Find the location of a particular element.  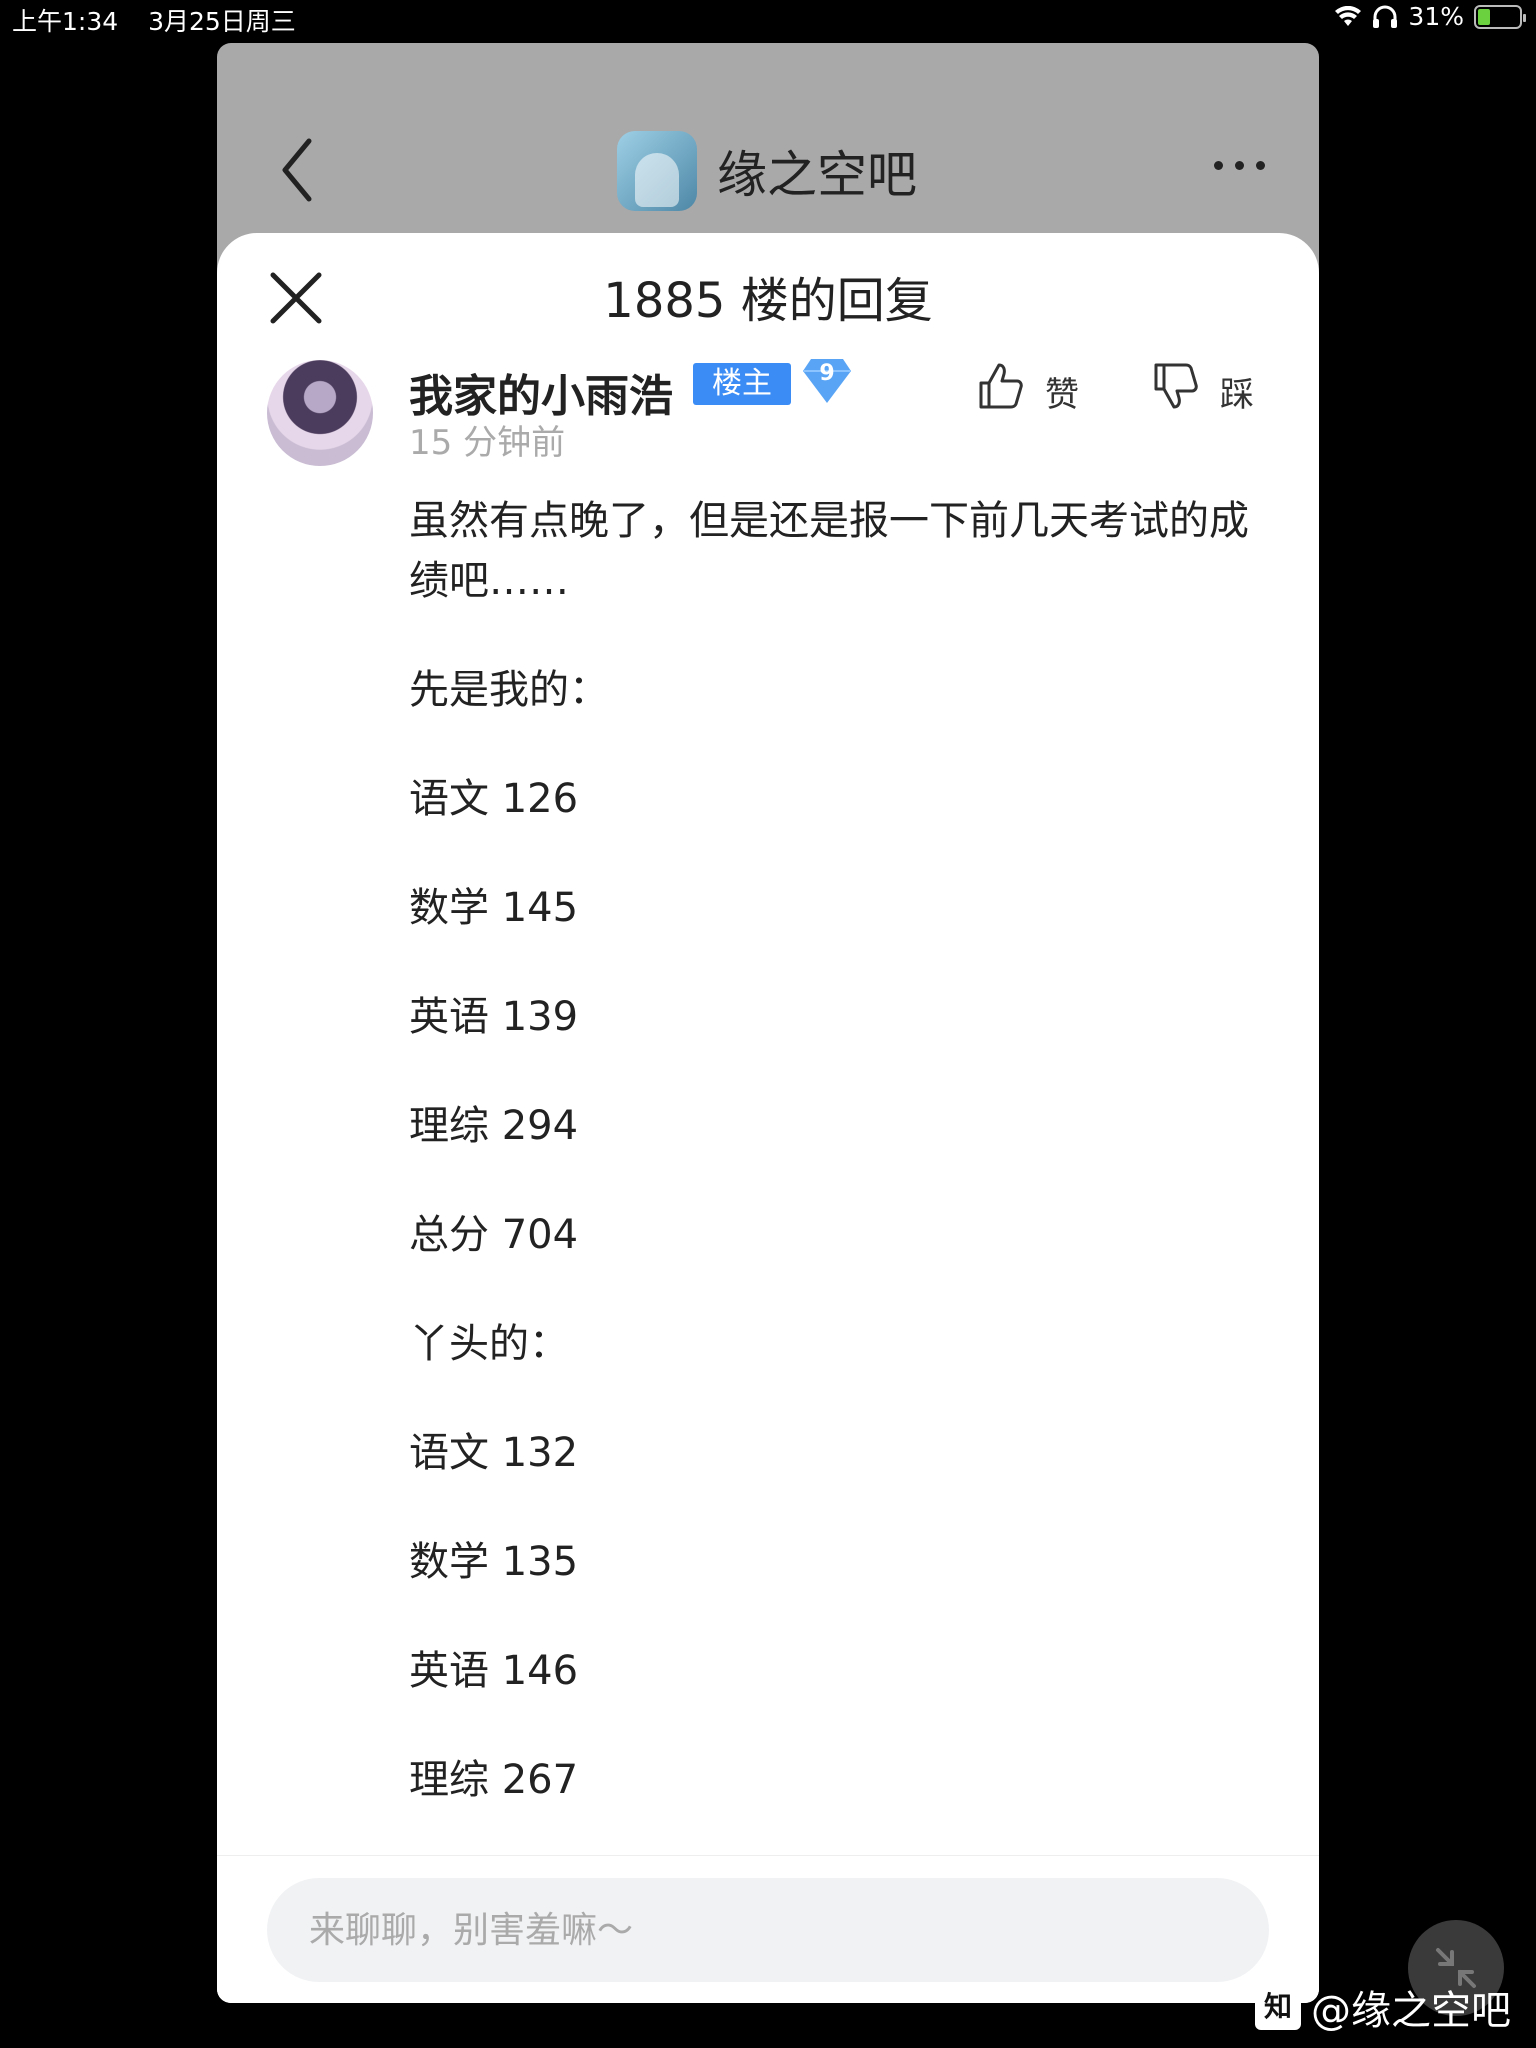

back-chevron-icon is located at coordinates (297, 170).